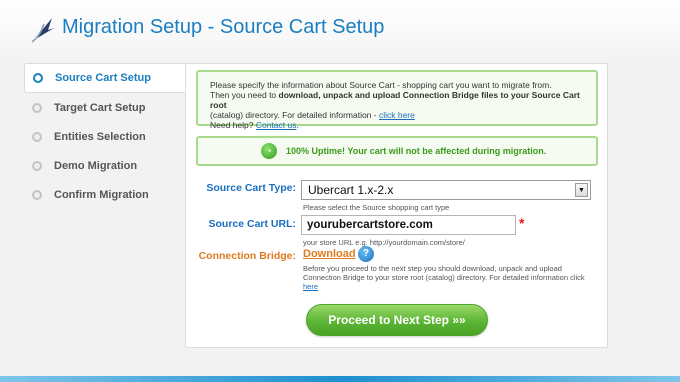  What do you see at coordinates (96, 165) in the screenshot?
I see `step-label: Demo Migration` at bounding box center [96, 165].